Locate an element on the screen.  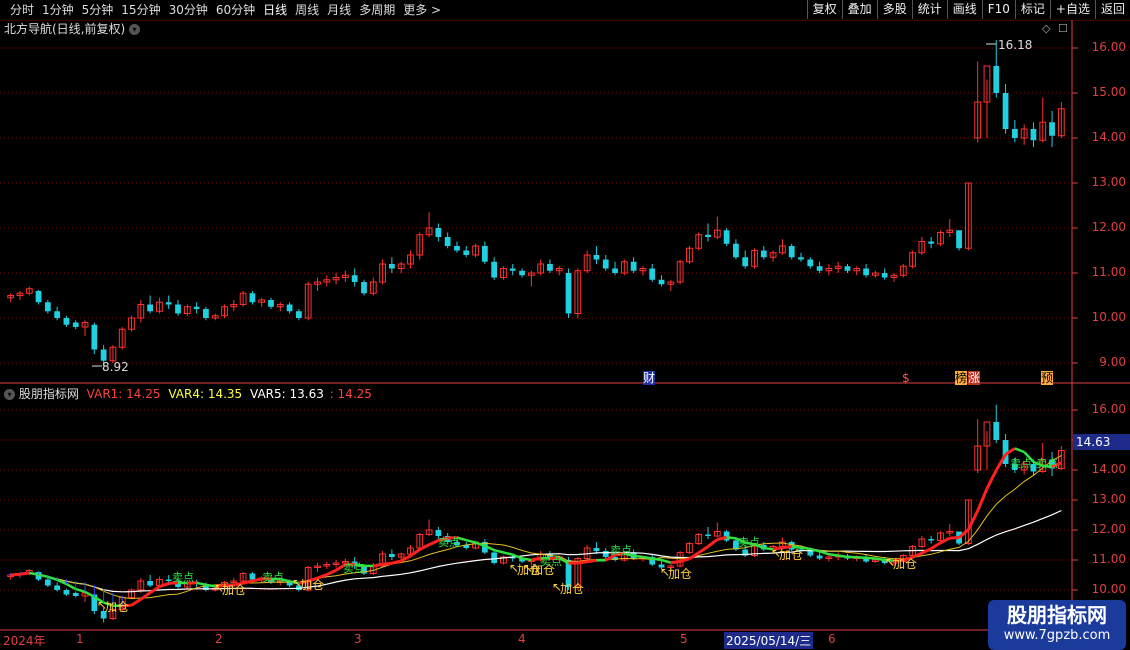
diamond-icon: ◇ is located at coordinates (1046, 28).